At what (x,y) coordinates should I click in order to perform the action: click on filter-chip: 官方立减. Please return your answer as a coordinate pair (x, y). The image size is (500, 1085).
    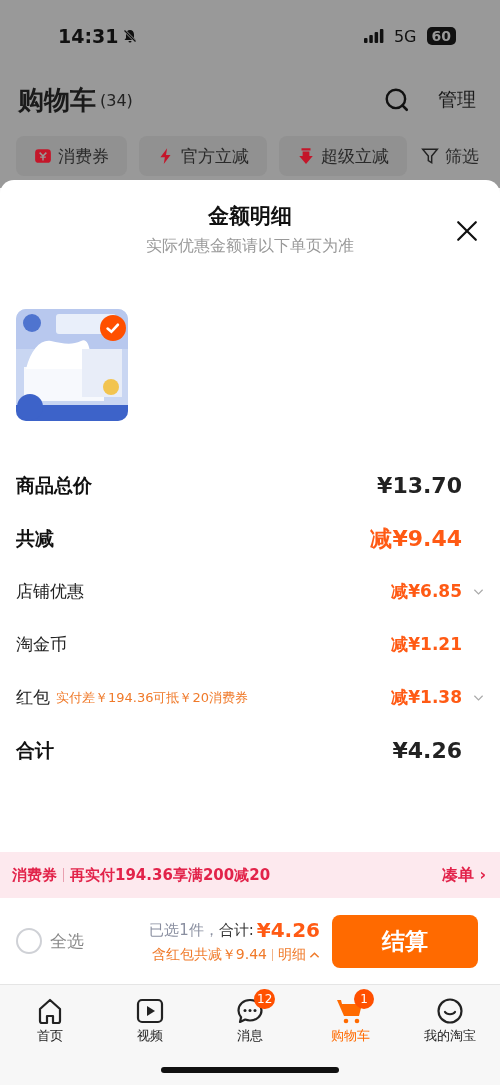
    Looking at the image, I should click on (203, 156).